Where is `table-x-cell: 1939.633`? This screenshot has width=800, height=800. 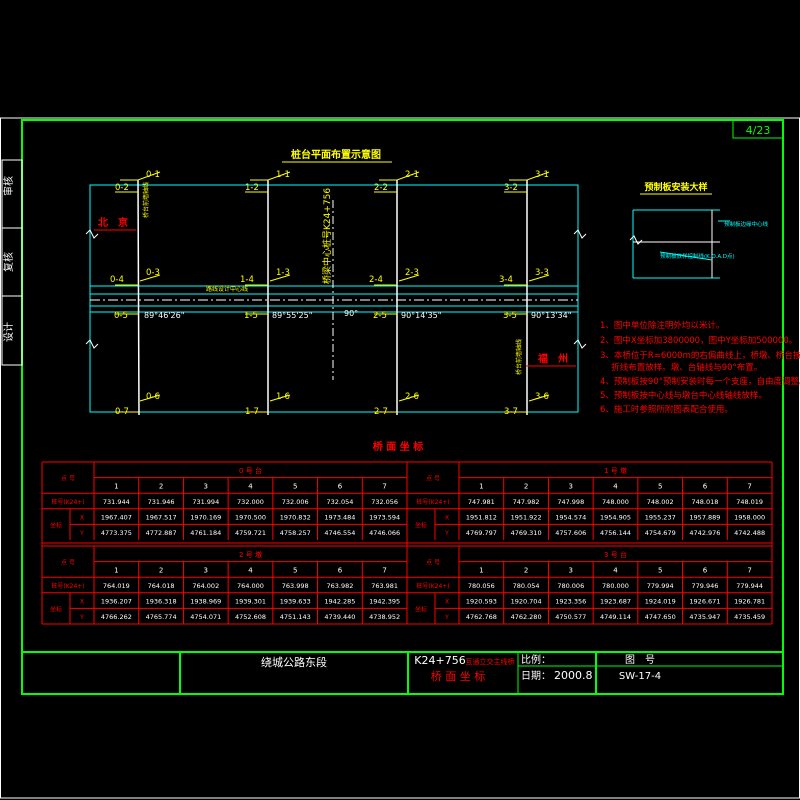
table-x-cell: 1939.633 is located at coordinates (295, 602).